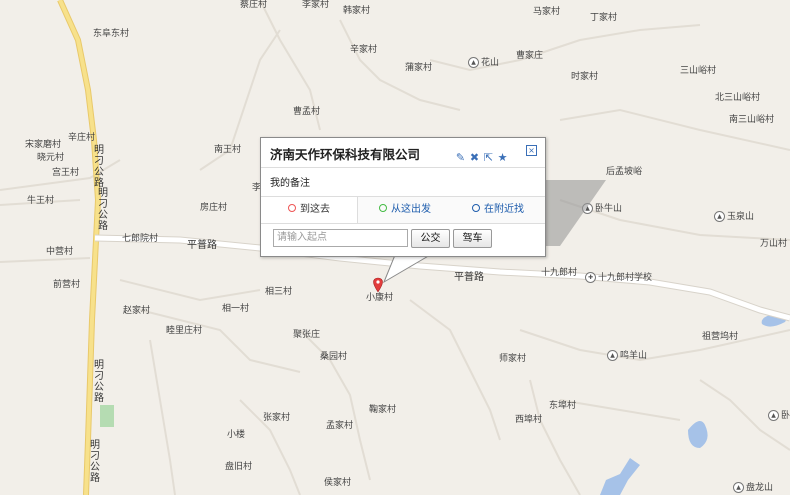  I want to click on place-title: 济南天作环保科技有限公司, so click(345, 154).